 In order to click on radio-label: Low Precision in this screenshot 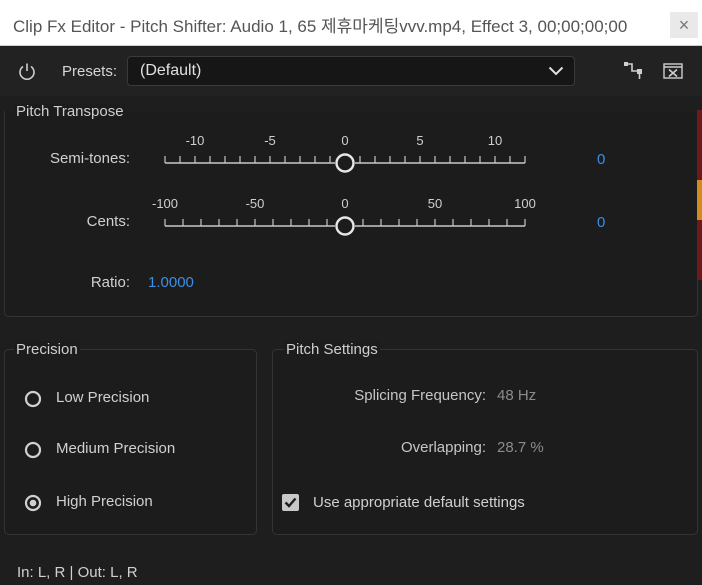, I will do `click(103, 397)`.